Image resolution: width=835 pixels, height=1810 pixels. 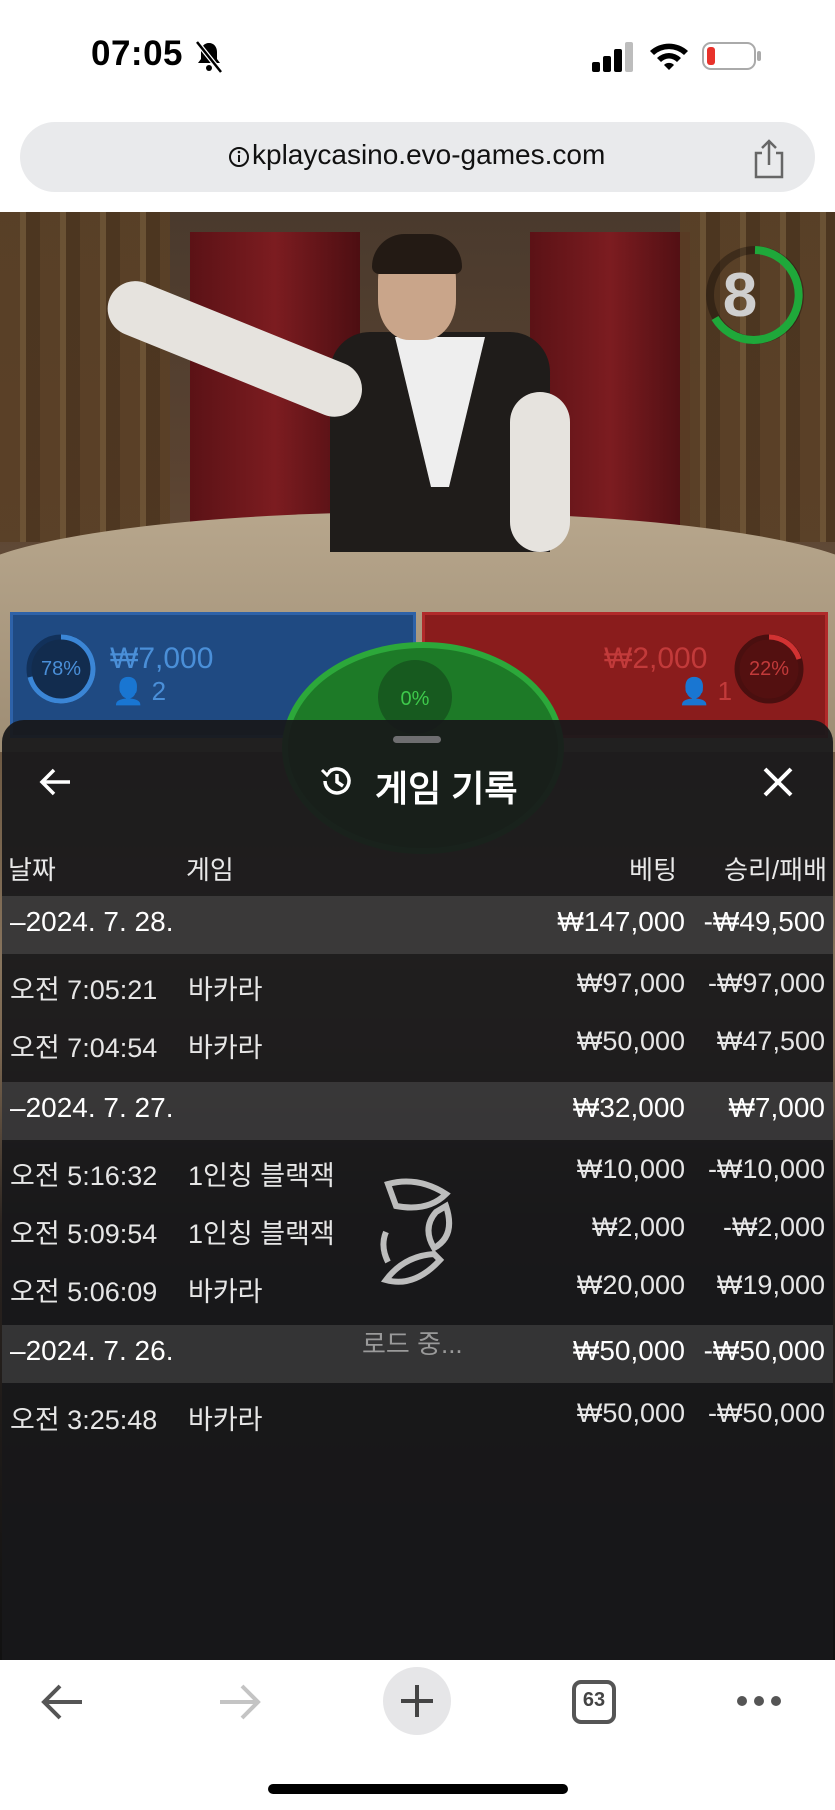 I want to click on group-result-total: ₩7,000, so click(x=777, y=1107).